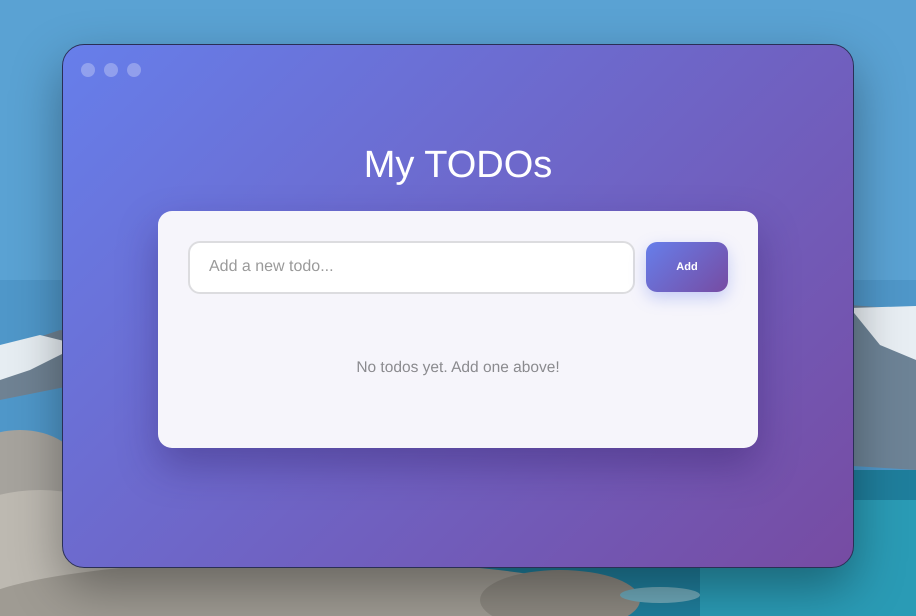 This screenshot has width=916, height=616. Describe the element at coordinates (458, 165) in the screenshot. I see `app-title: My TODOs` at that location.